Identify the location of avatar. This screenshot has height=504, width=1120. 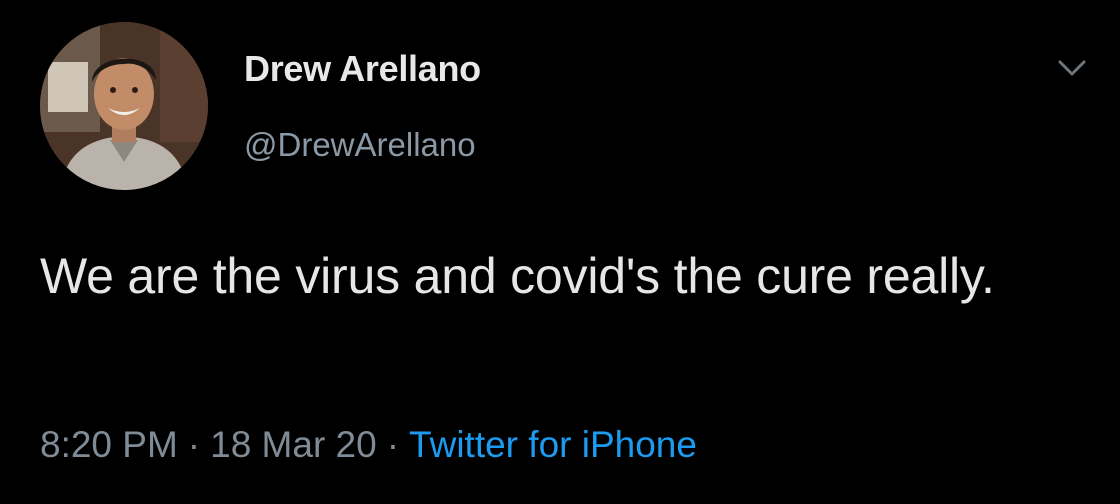
(124, 106).